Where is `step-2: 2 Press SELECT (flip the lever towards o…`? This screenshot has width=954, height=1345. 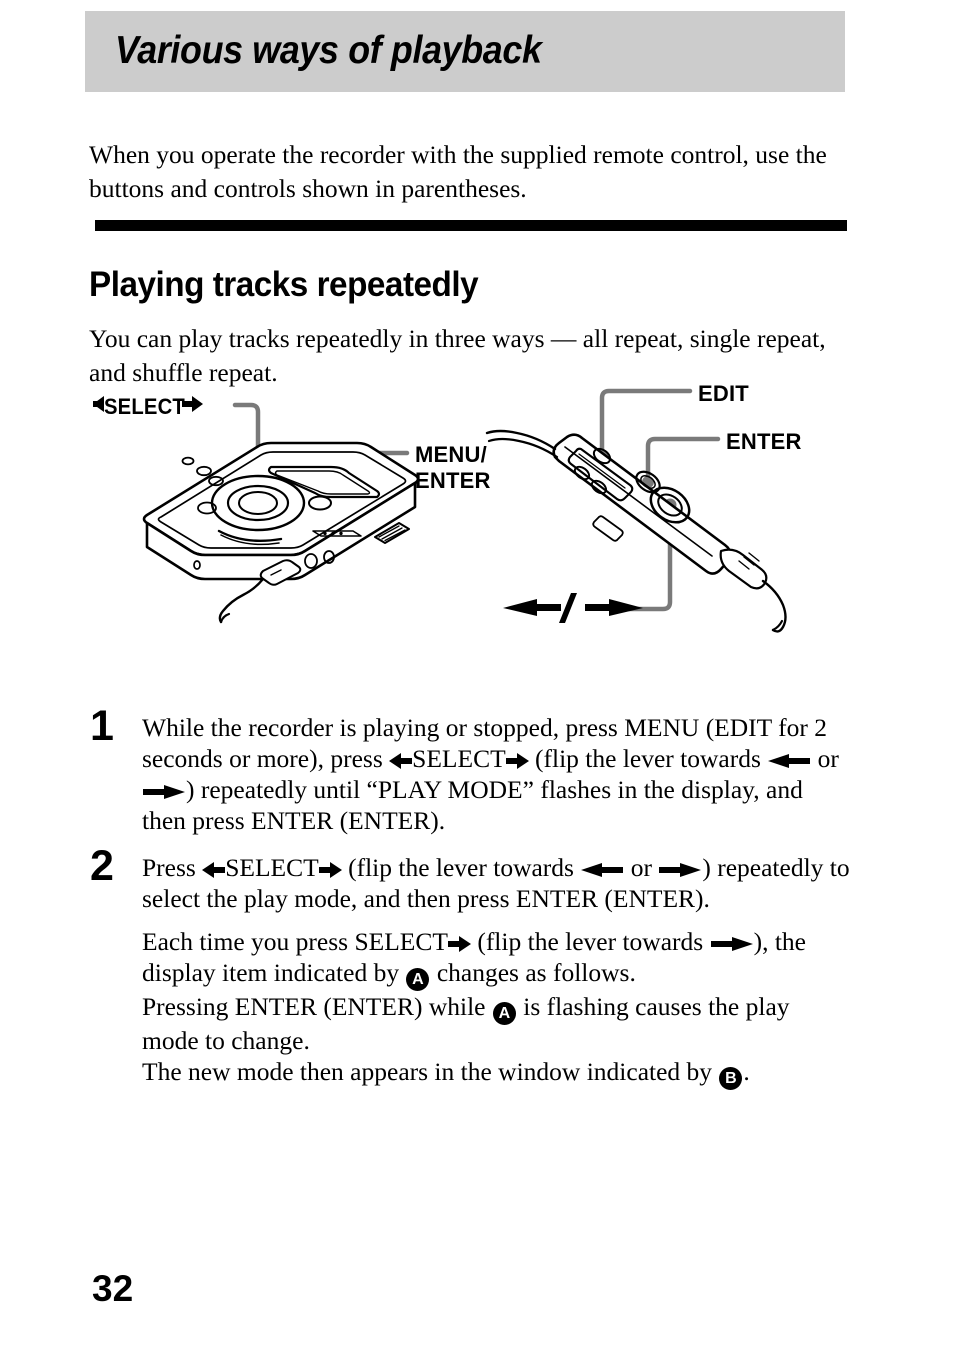 step-2: 2 Press SELECT (flip the lever towards o… is located at coordinates (470, 967).